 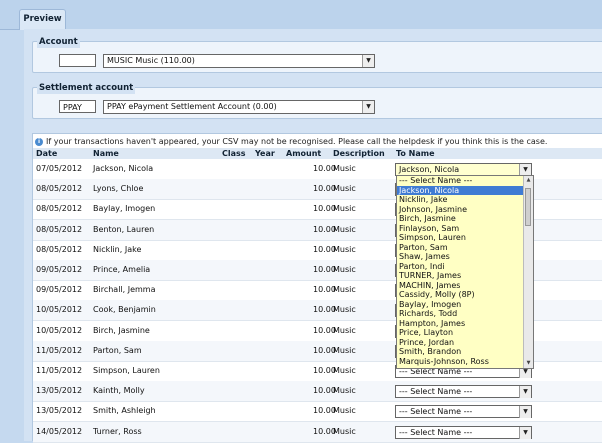 What do you see at coordinates (429, 169) in the screenshot?
I see `to-name-value: Jackson, Nicola` at bounding box center [429, 169].